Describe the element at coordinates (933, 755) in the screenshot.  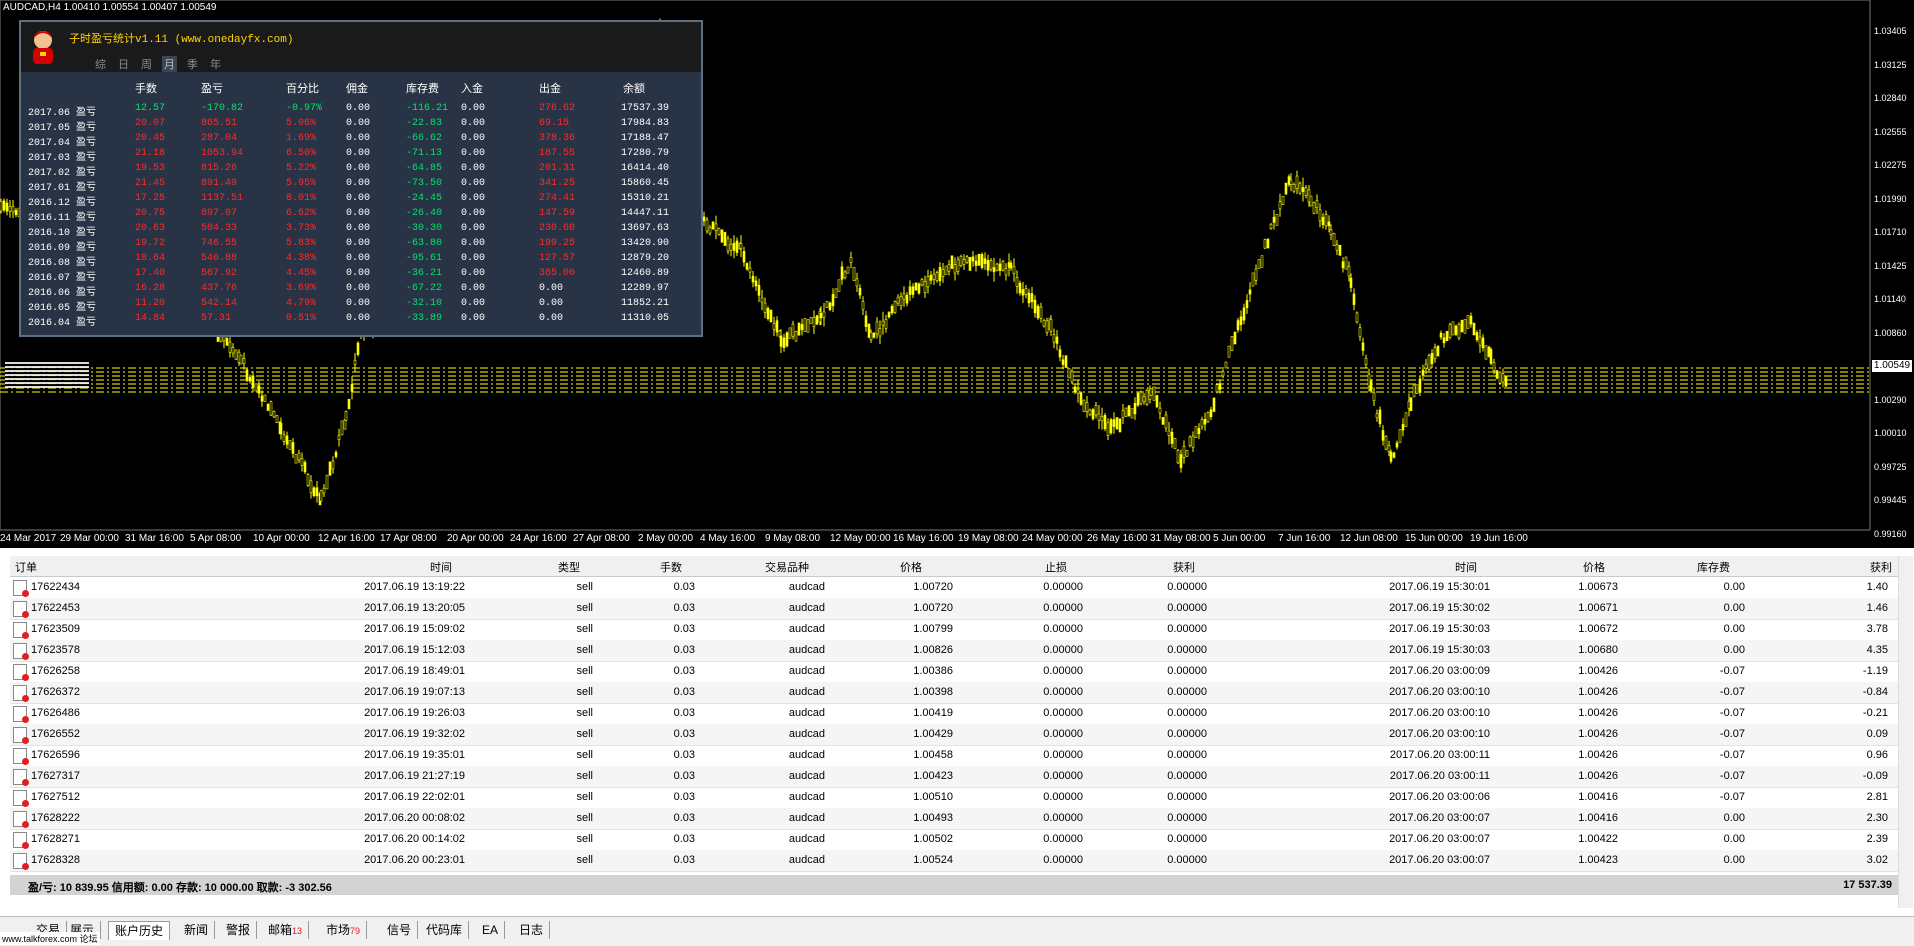
I see `cell: 1.00458` at that location.